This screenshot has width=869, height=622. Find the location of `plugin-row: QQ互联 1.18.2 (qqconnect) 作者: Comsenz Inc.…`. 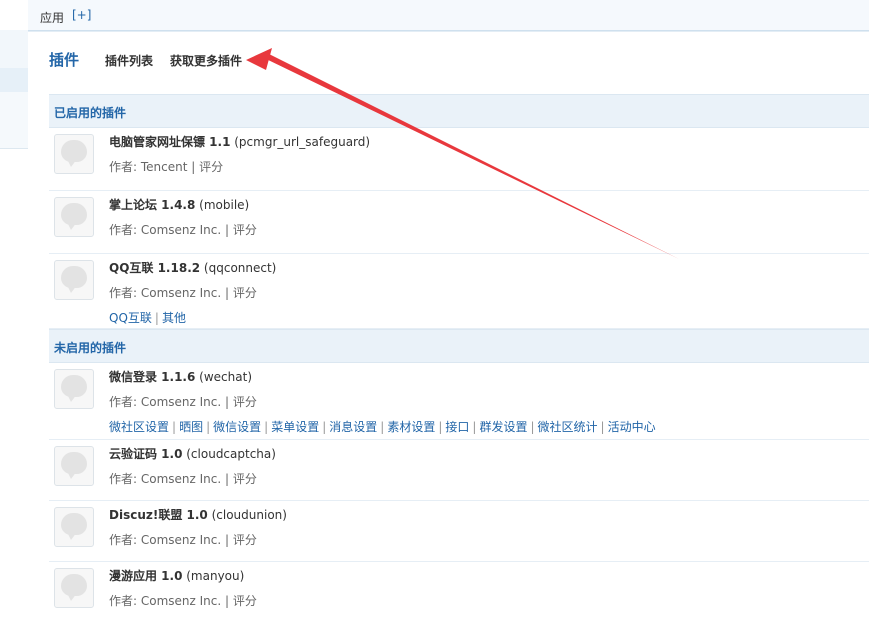

plugin-row: QQ互联 1.18.2 (qqconnect) 作者: Comsenz Inc.… is located at coordinates (459, 291).